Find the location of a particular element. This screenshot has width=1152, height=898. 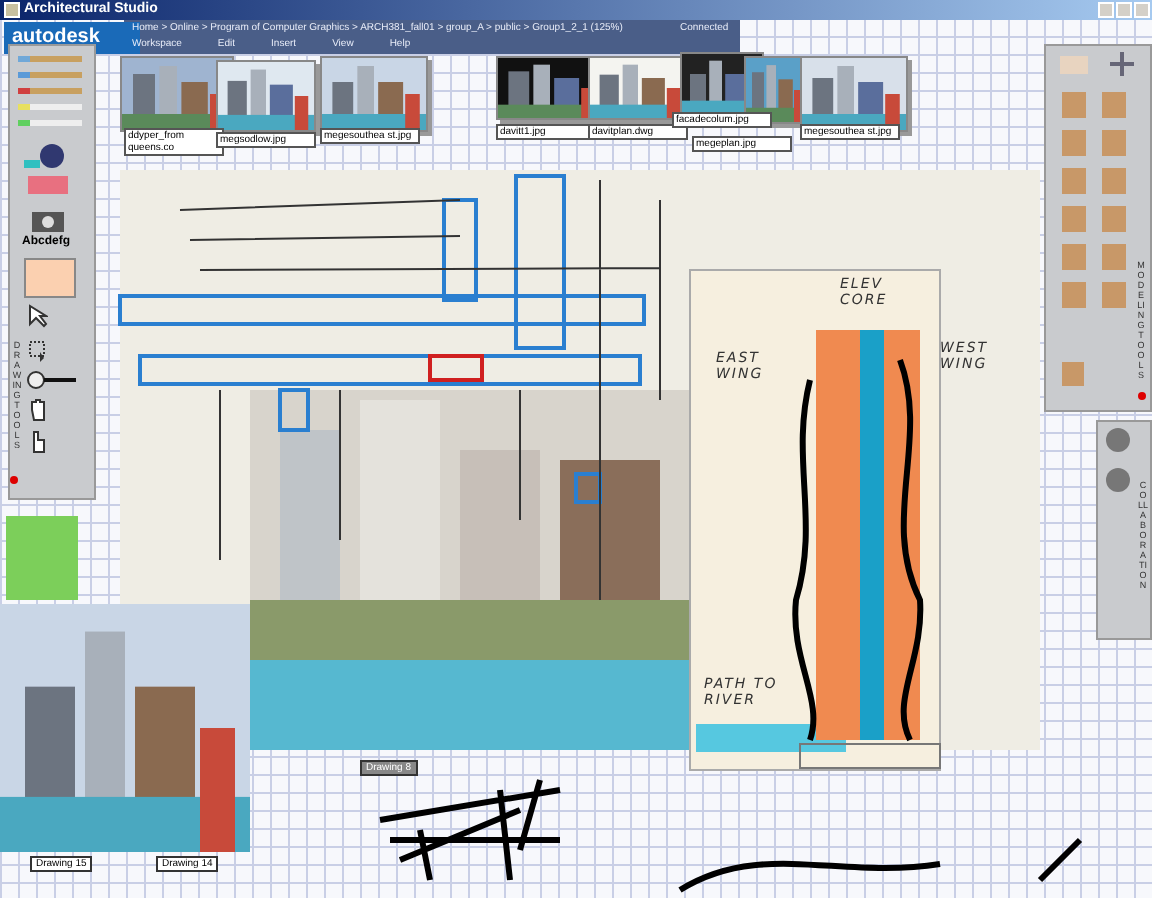

hand-icon is located at coordinates (38, 410).